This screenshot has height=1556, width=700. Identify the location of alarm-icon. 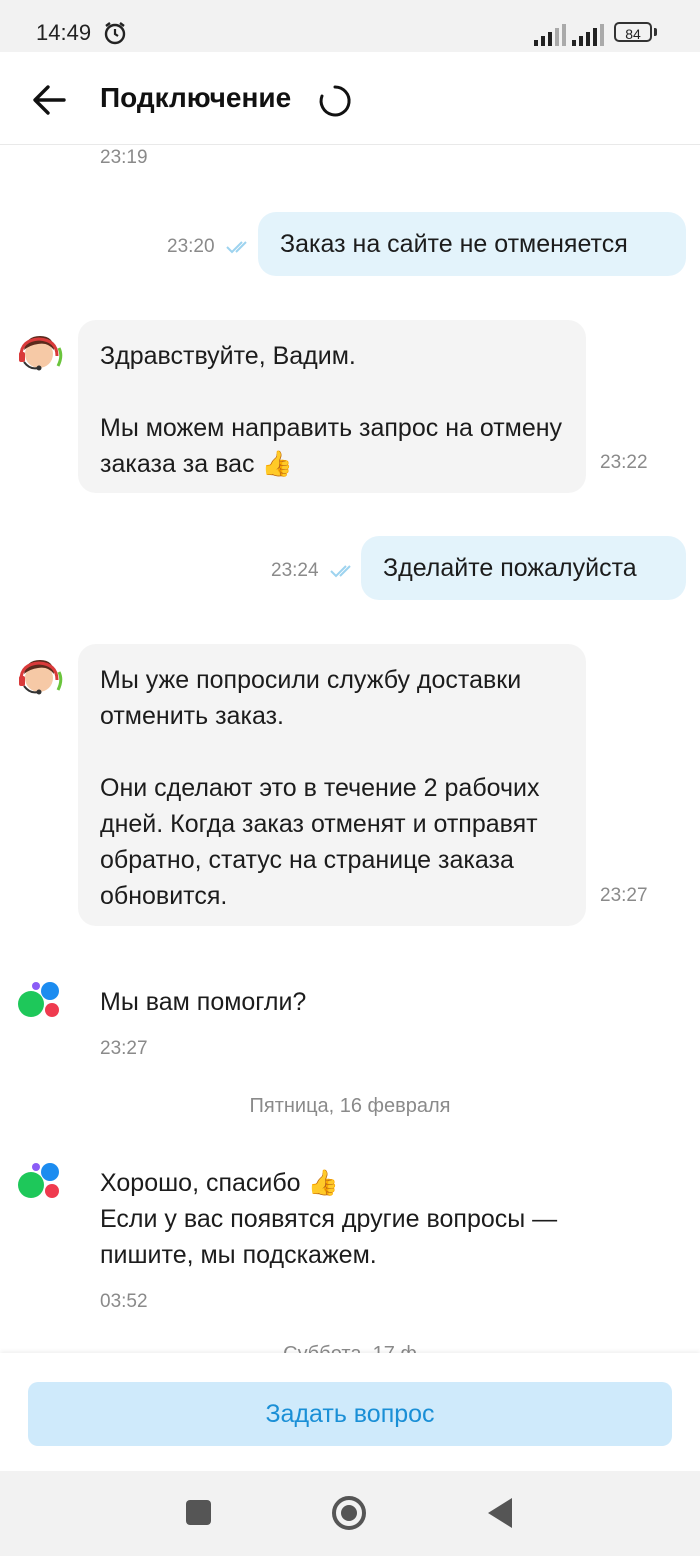
(115, 33).